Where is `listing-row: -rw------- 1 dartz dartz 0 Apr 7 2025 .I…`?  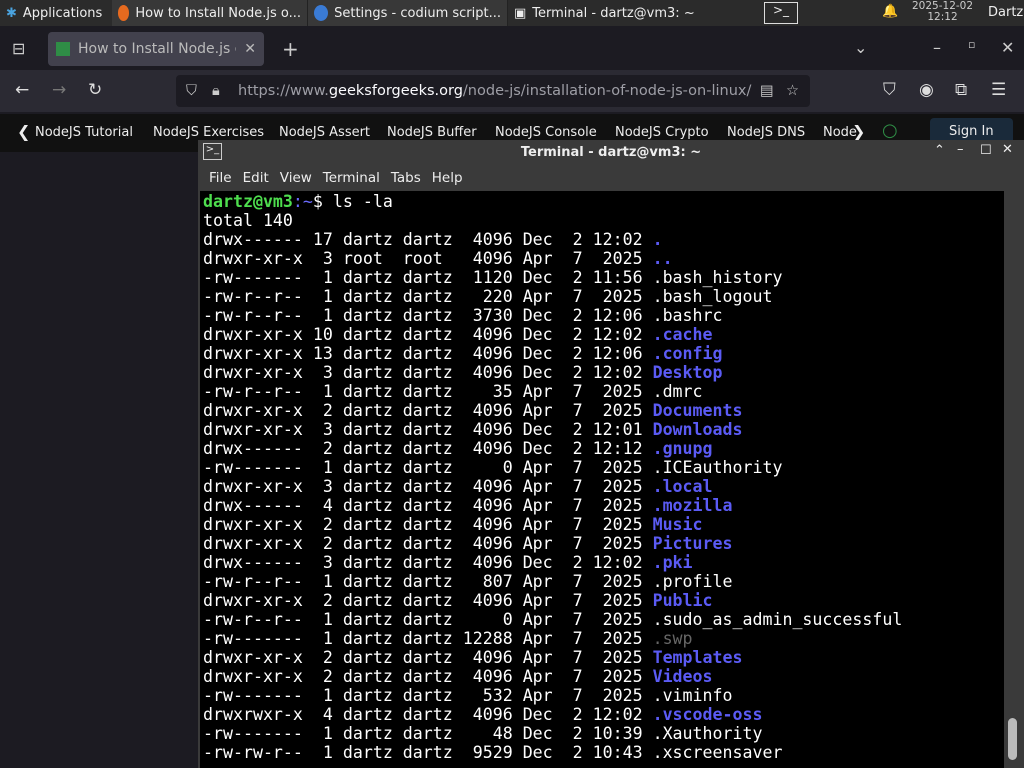 listing-row: -rw------- 1 dartz dartz 0 Apr 7 2025 .I… is located at coordinates (602, 467).